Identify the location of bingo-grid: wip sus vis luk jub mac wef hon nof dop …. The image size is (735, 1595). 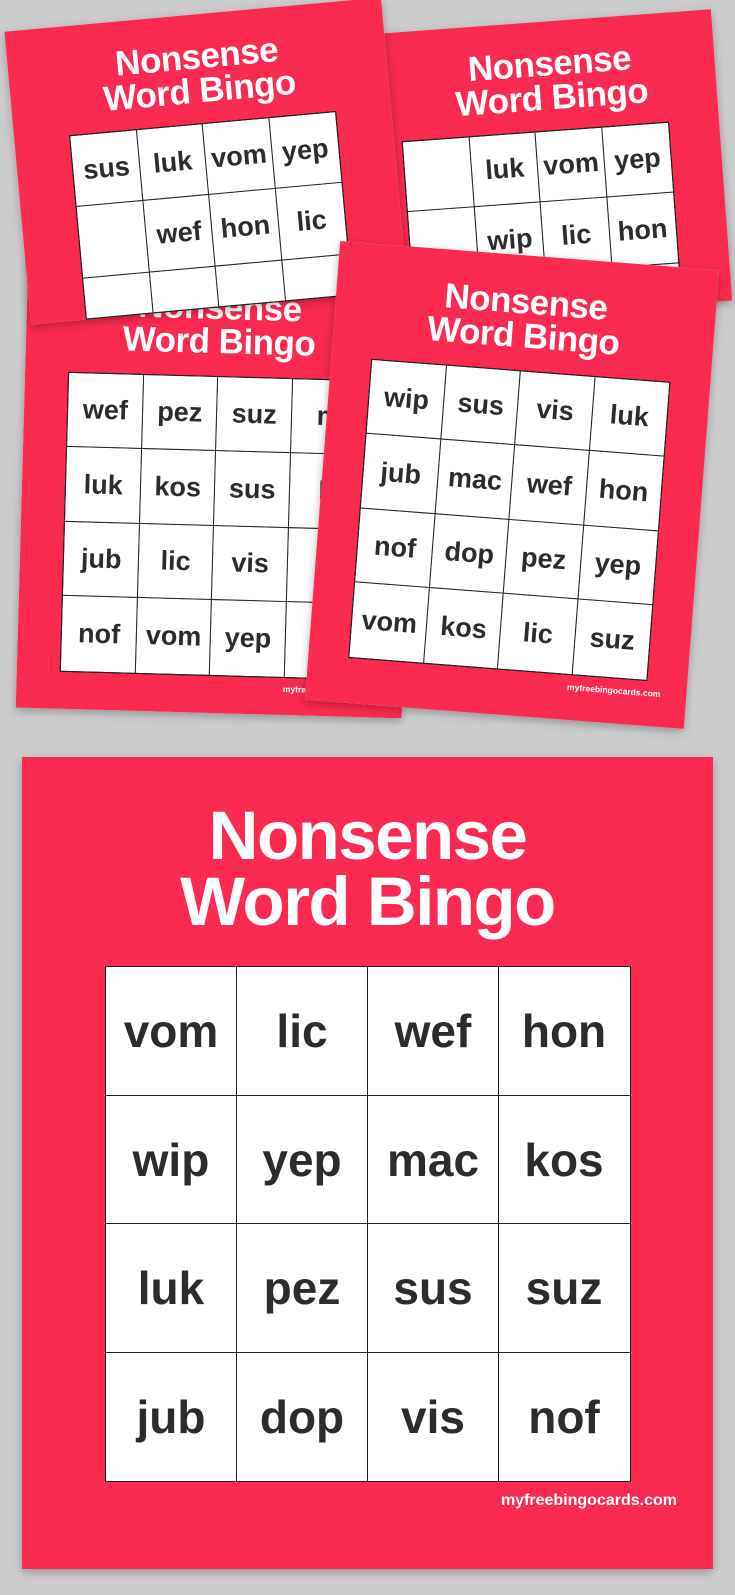
(509, 519).